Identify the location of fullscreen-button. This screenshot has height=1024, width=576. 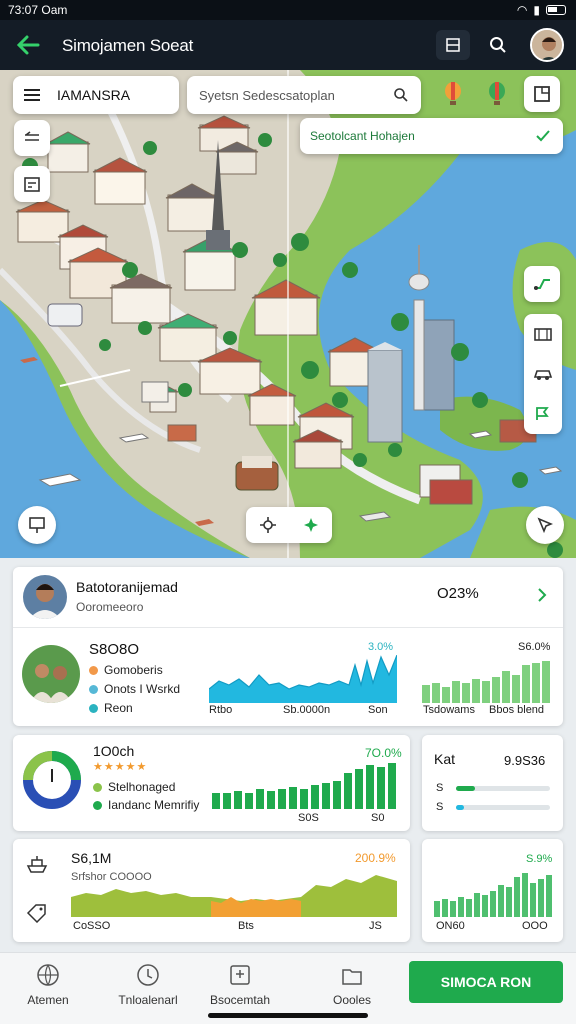
(542, 94).